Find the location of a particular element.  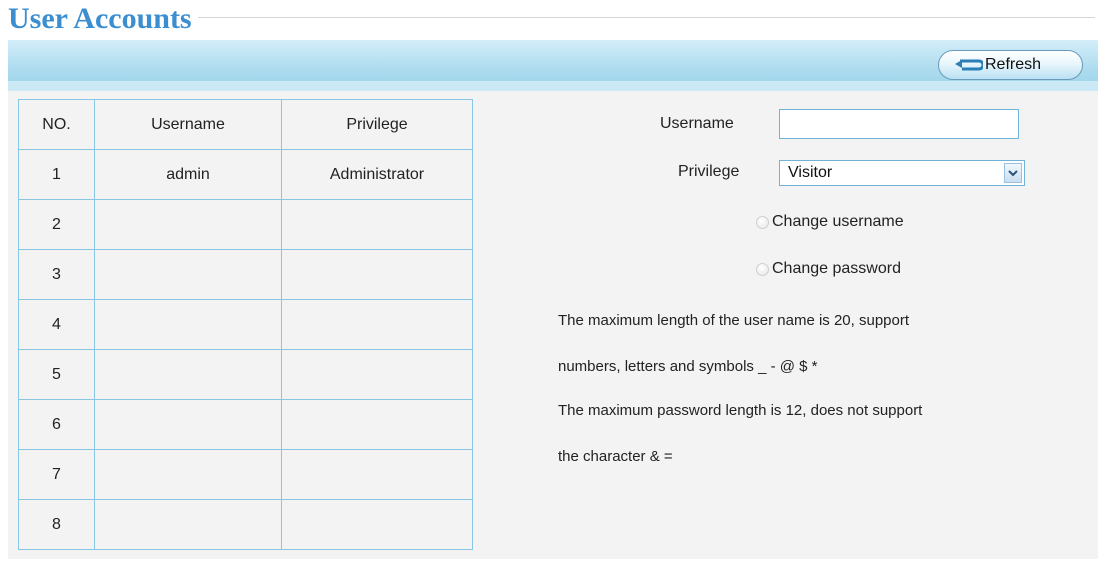

row-privilege: Administrator is located at coordinates (377, 174).